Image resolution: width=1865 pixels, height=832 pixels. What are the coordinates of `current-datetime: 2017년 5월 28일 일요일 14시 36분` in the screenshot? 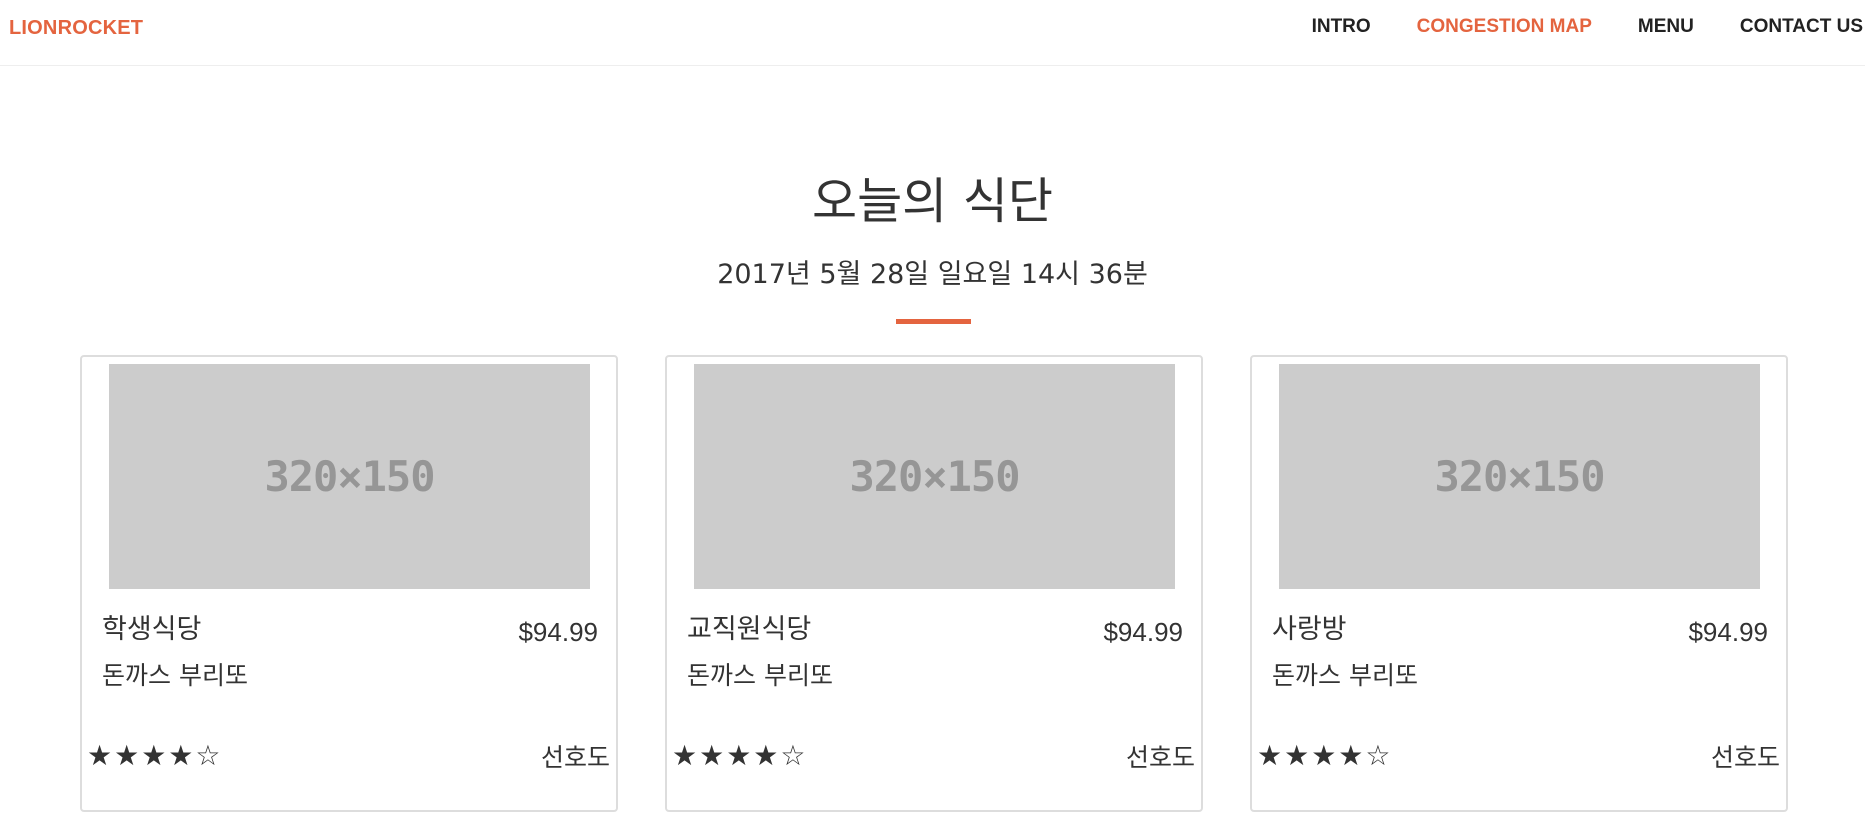 It's located at (932, 274).